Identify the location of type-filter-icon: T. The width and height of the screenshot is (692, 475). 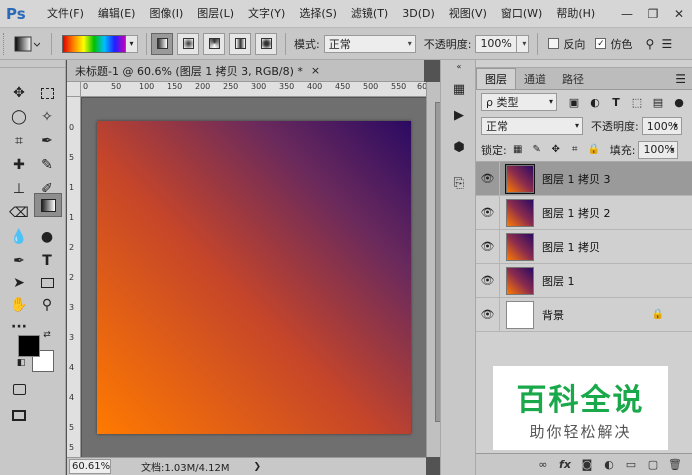
(616, 102).